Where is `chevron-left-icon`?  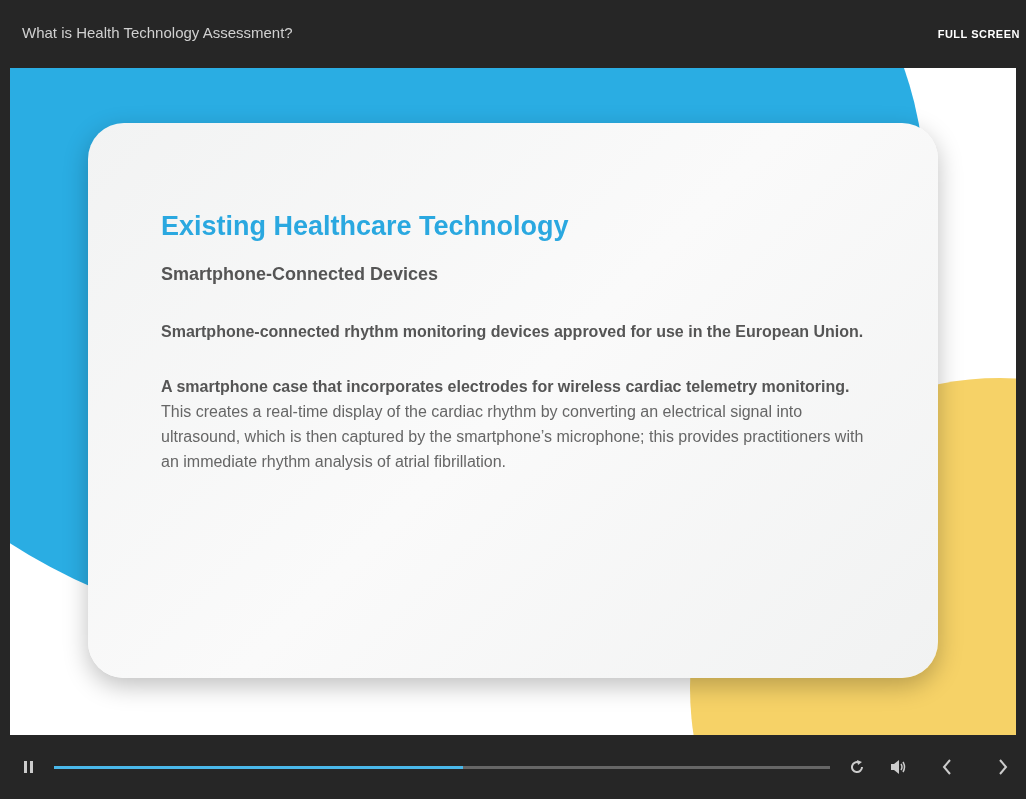
chevron-left-icon is located at coordinates (947, 767).